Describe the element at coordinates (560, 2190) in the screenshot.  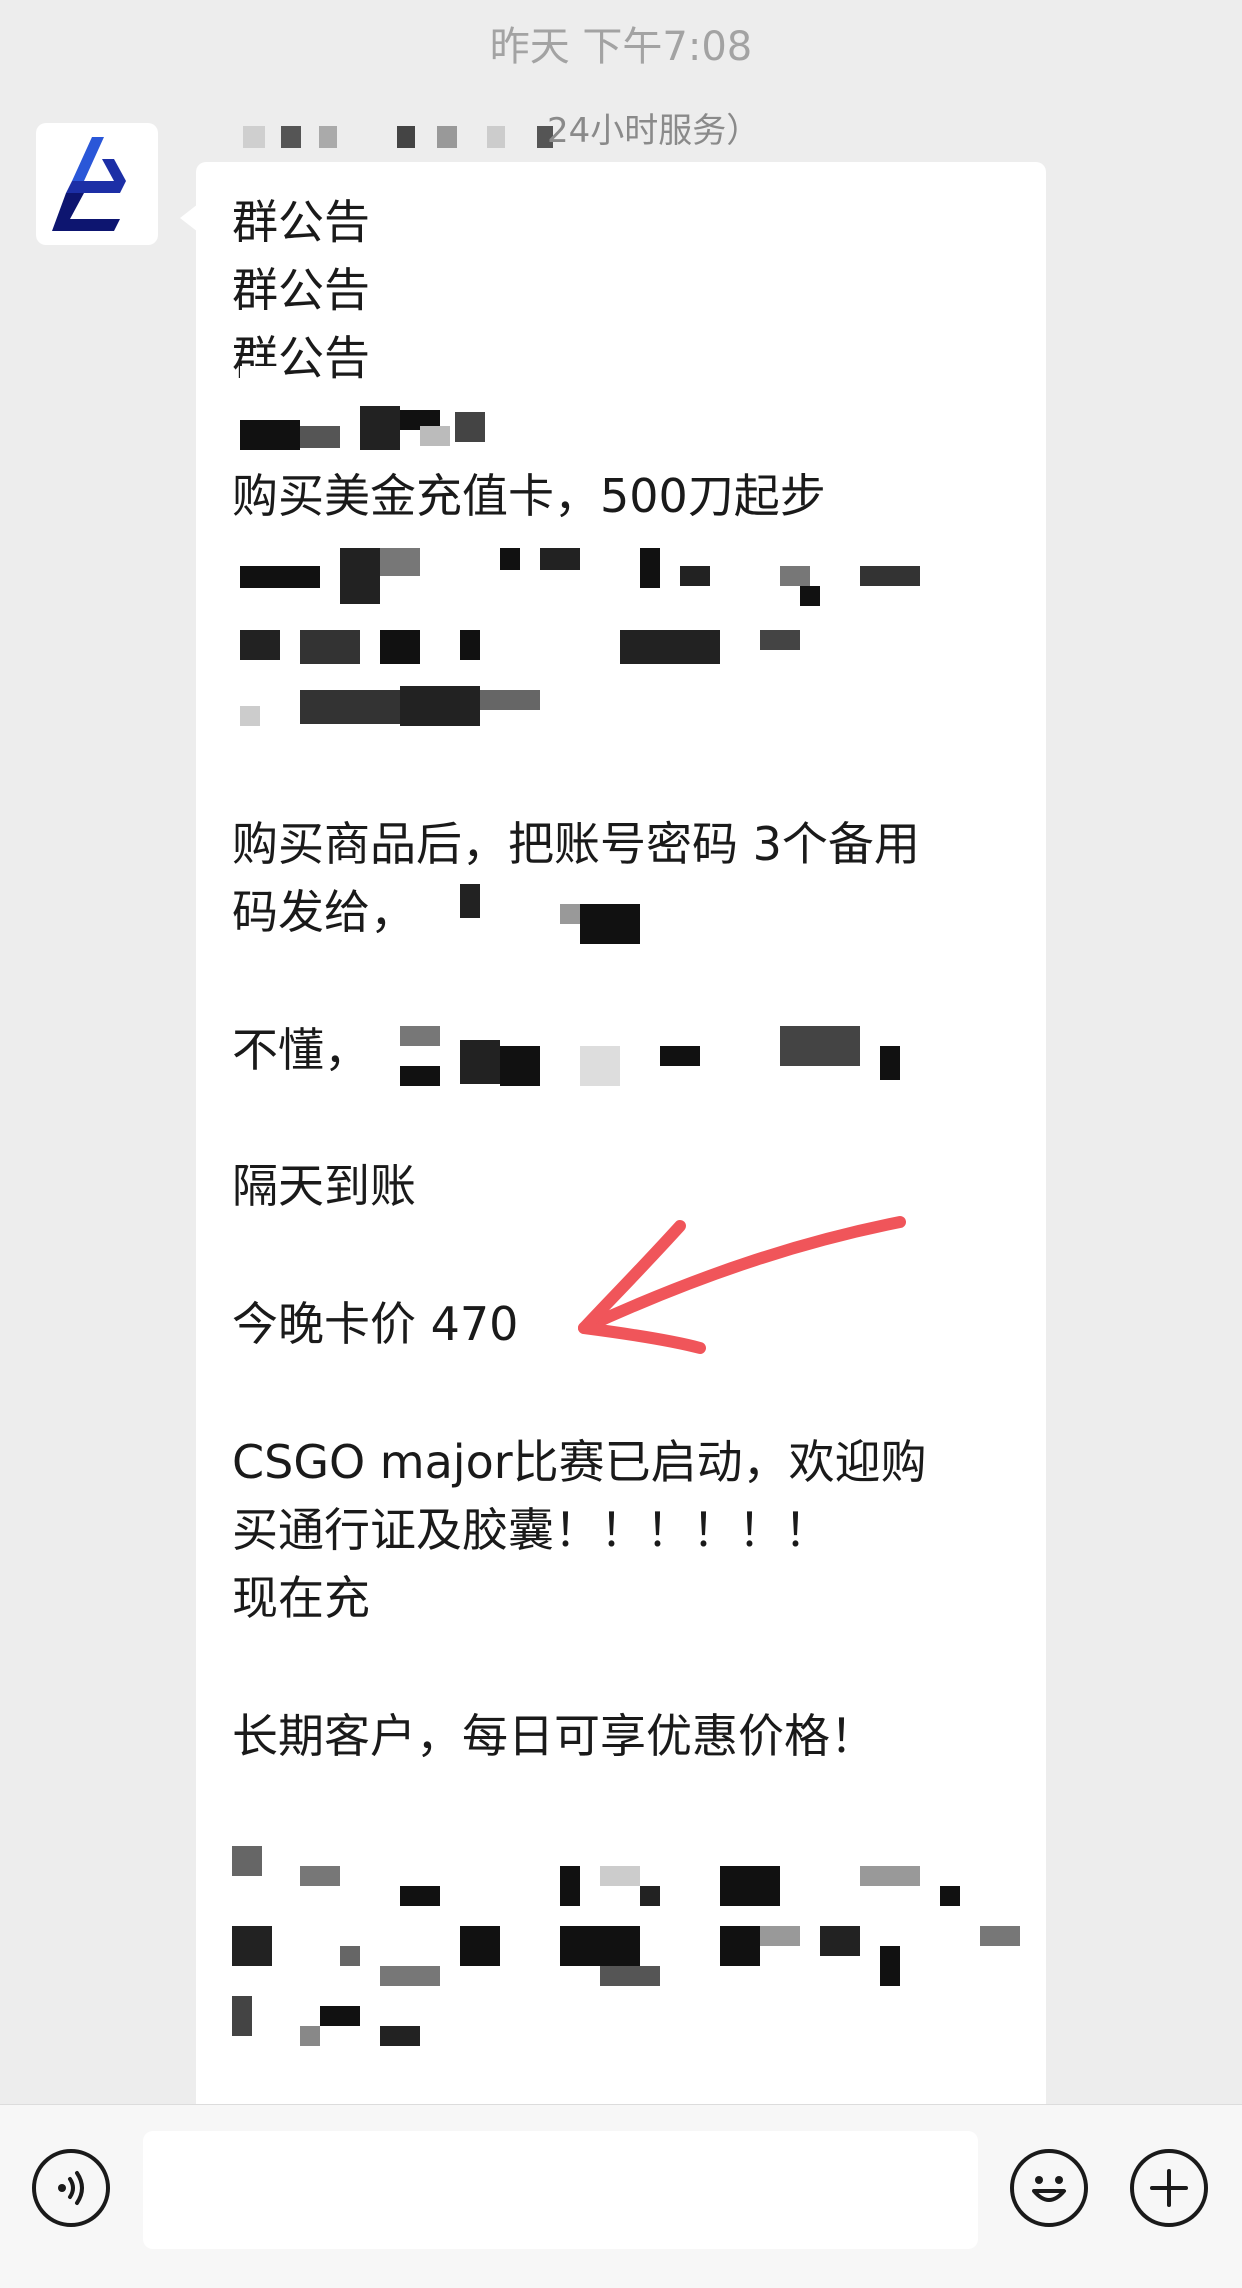
I see `message-input` at that location.